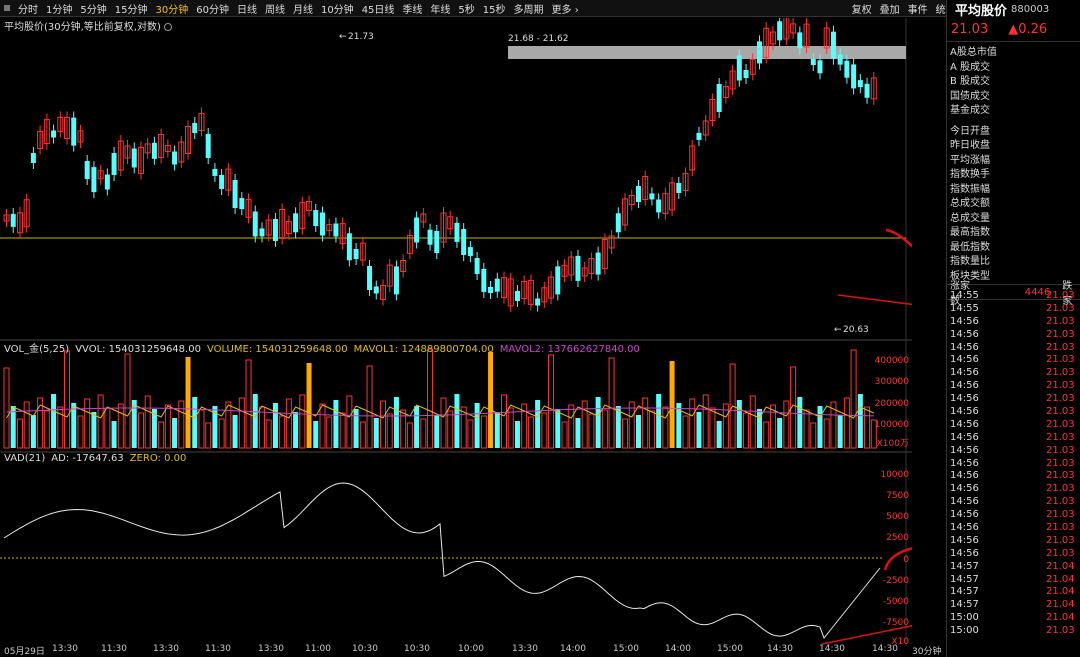 This screenshot has height=657, width=1080. I want to click on period-tab: 5分钟, so click(93, 8).